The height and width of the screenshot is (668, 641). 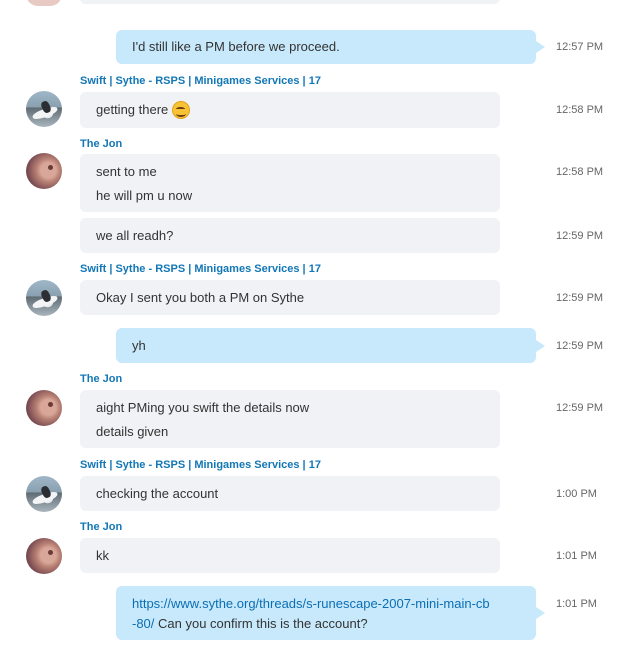 I want to click on message-link: -80/, so click(x=143, y=623).